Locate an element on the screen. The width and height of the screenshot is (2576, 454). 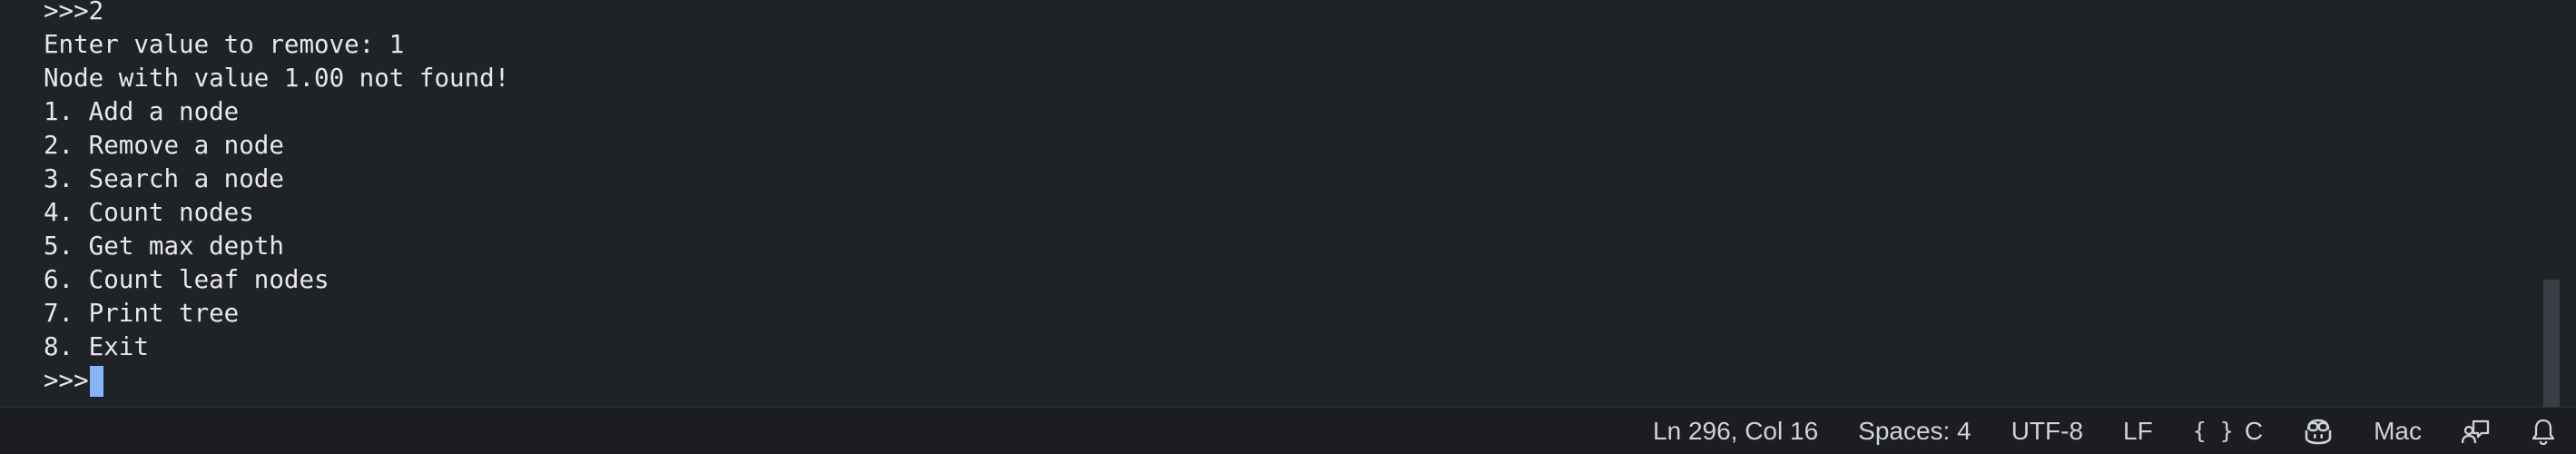
terminal-line: 5. Get max depth is located at coordinates (164, 246).